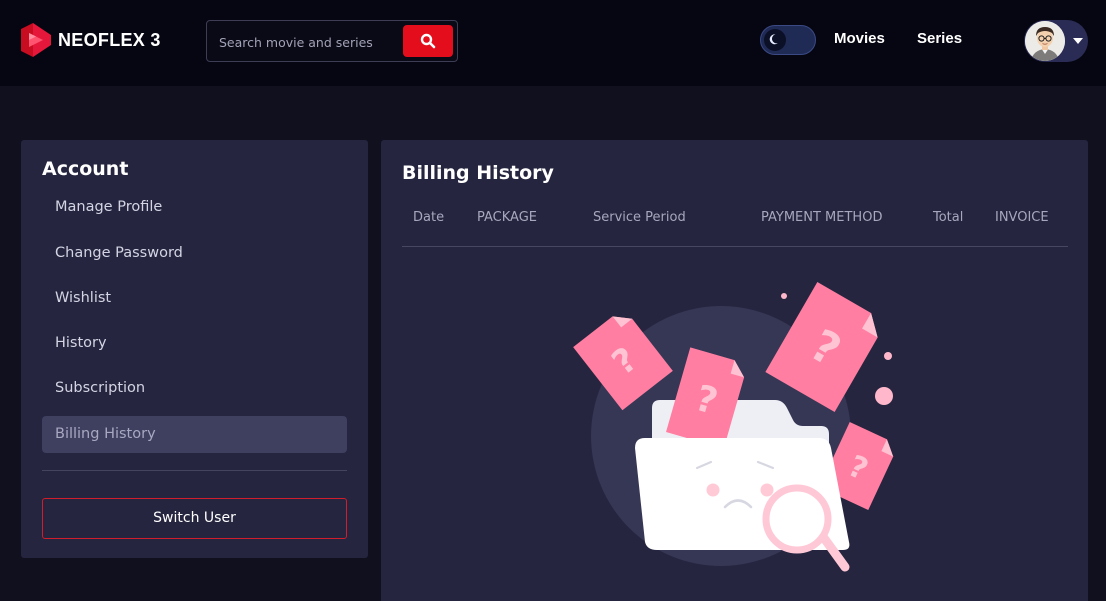 Image resolution: width=1106 pixels, height=601 pixels. Describe the element at coordinates (1045, 41) in the screenshot. I see `avatar` at that location.